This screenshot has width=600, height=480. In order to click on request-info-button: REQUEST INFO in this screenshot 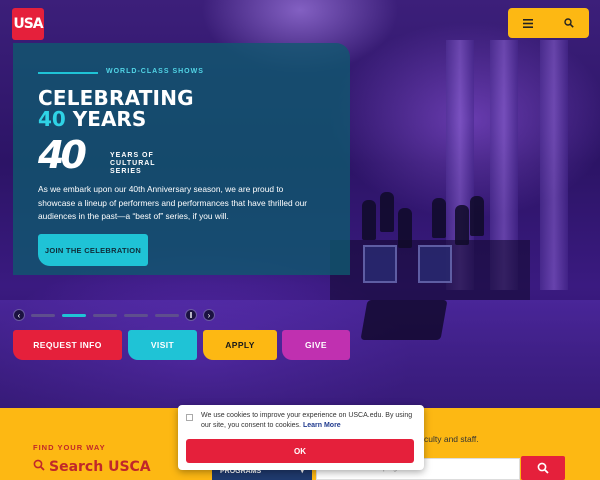, I will do `click(67, 345)`.